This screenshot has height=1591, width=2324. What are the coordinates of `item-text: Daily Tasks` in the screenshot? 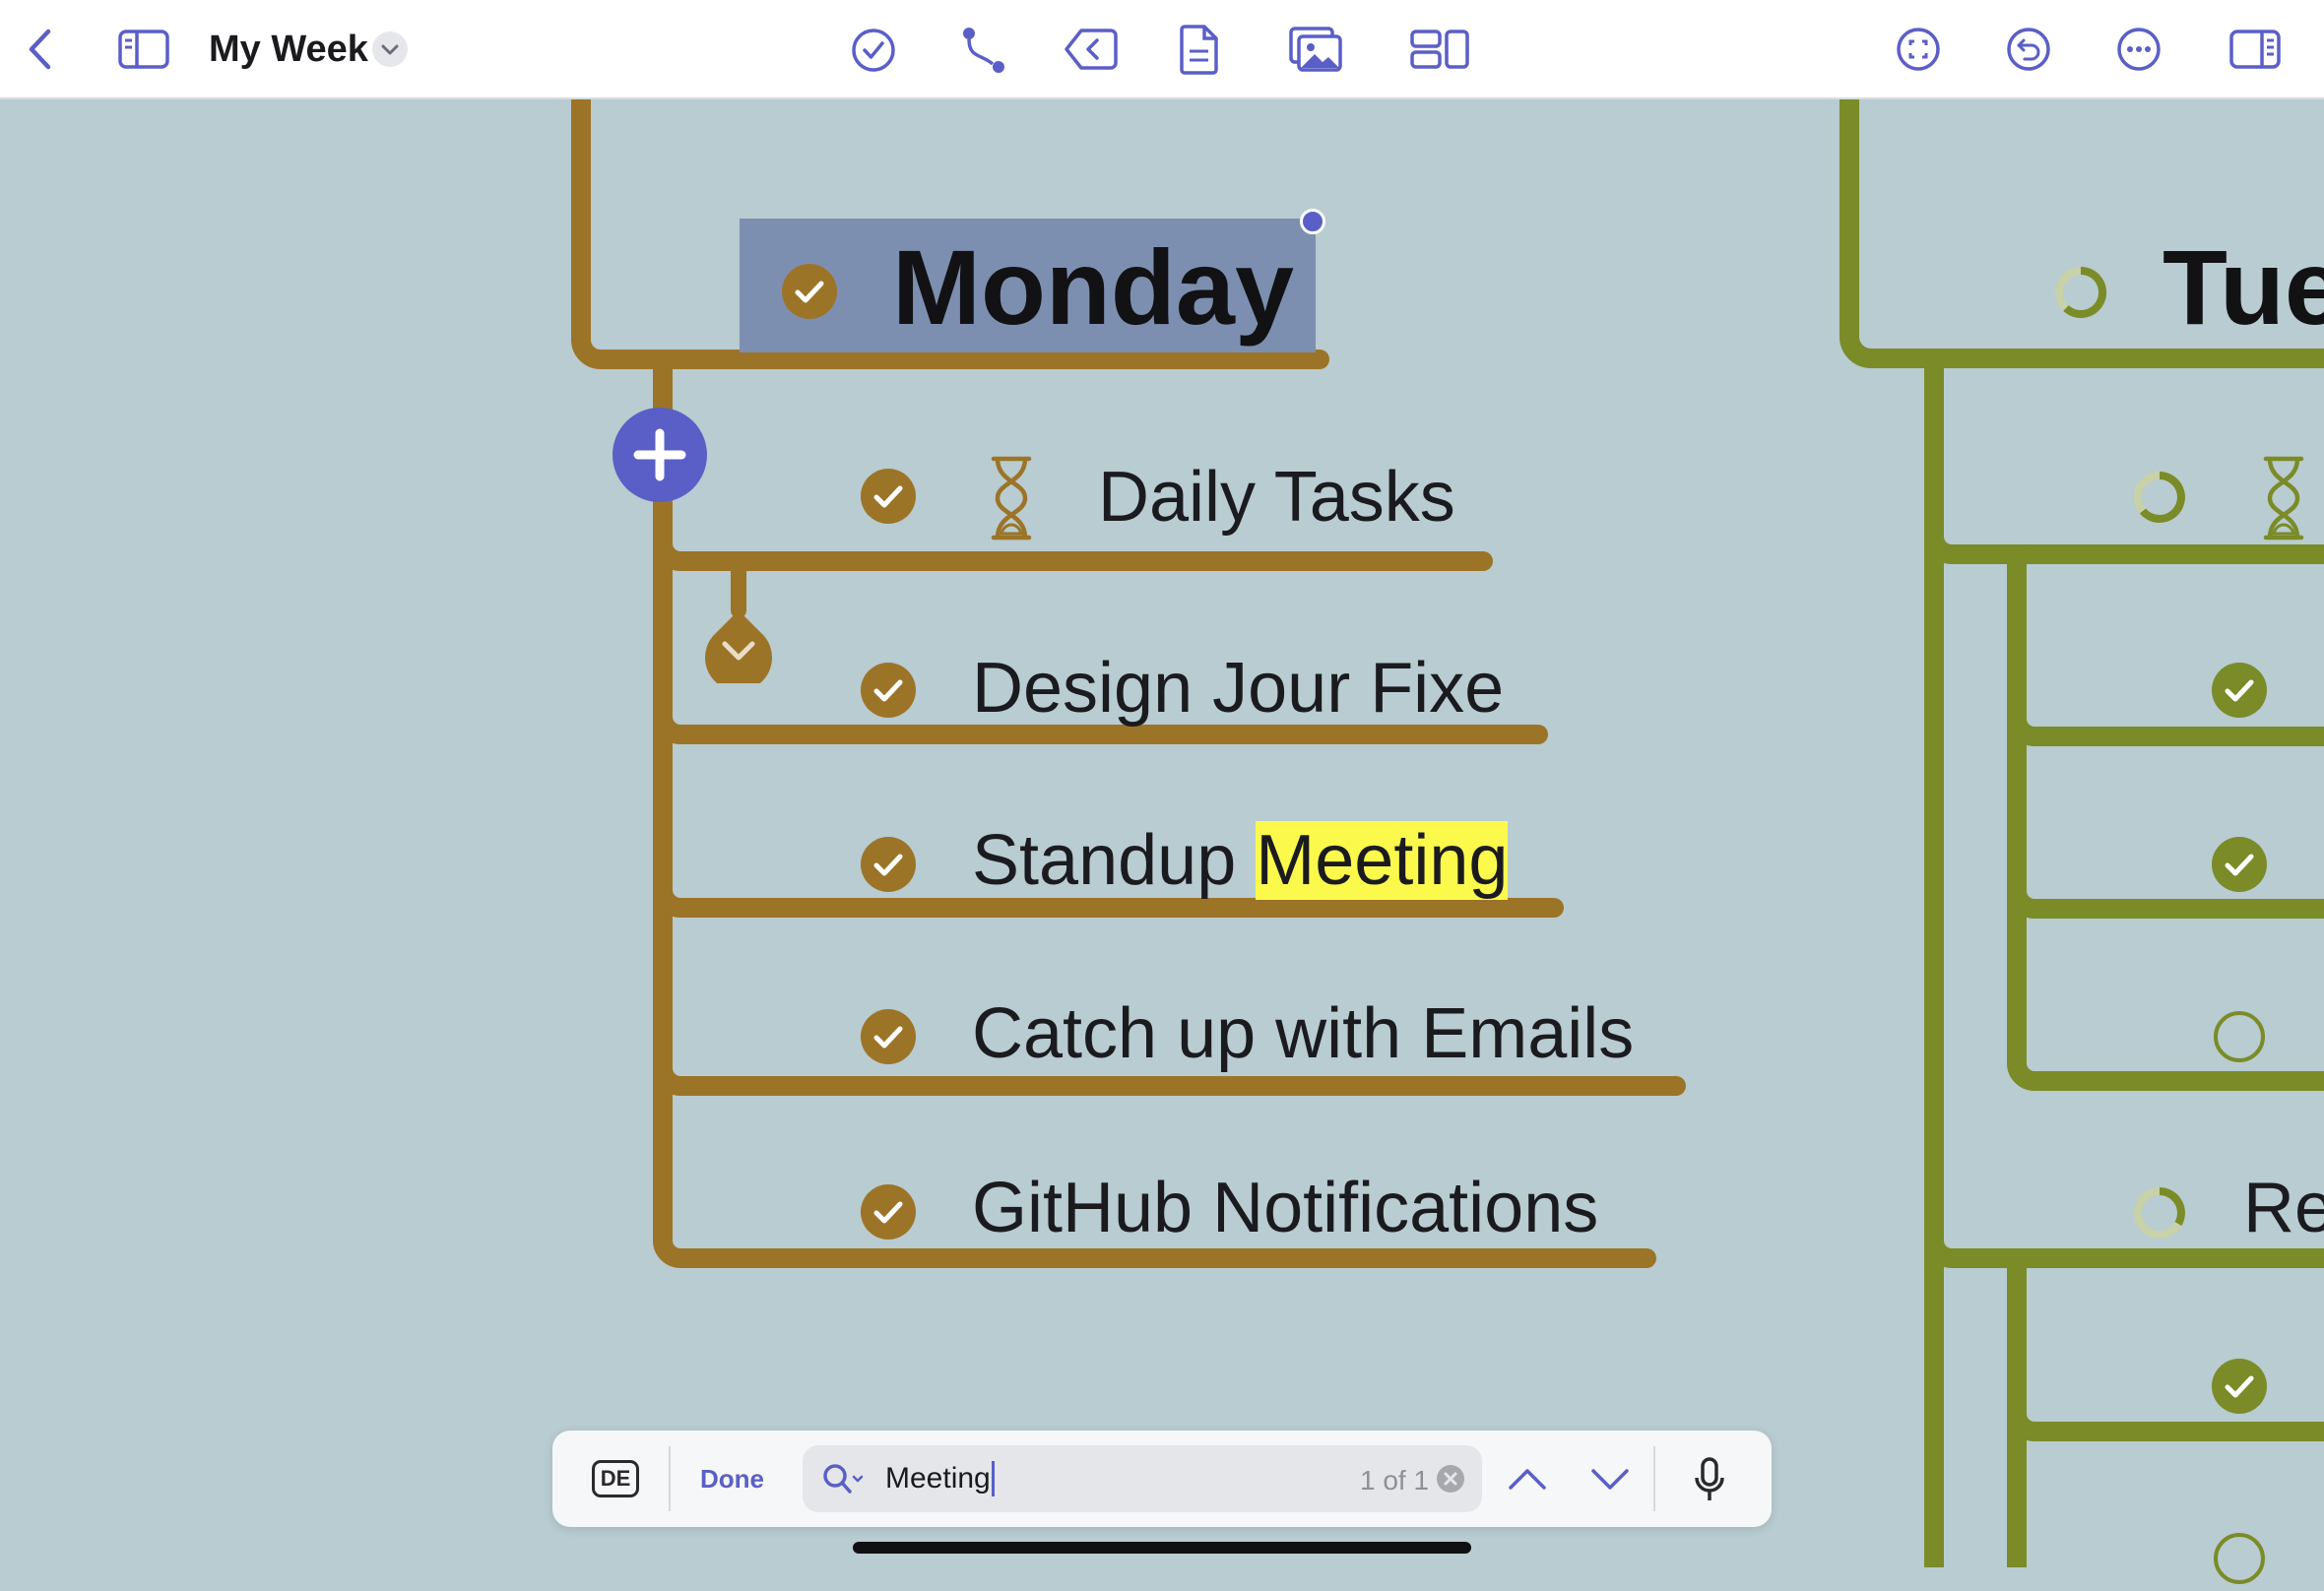 It's located at (1277, 498).